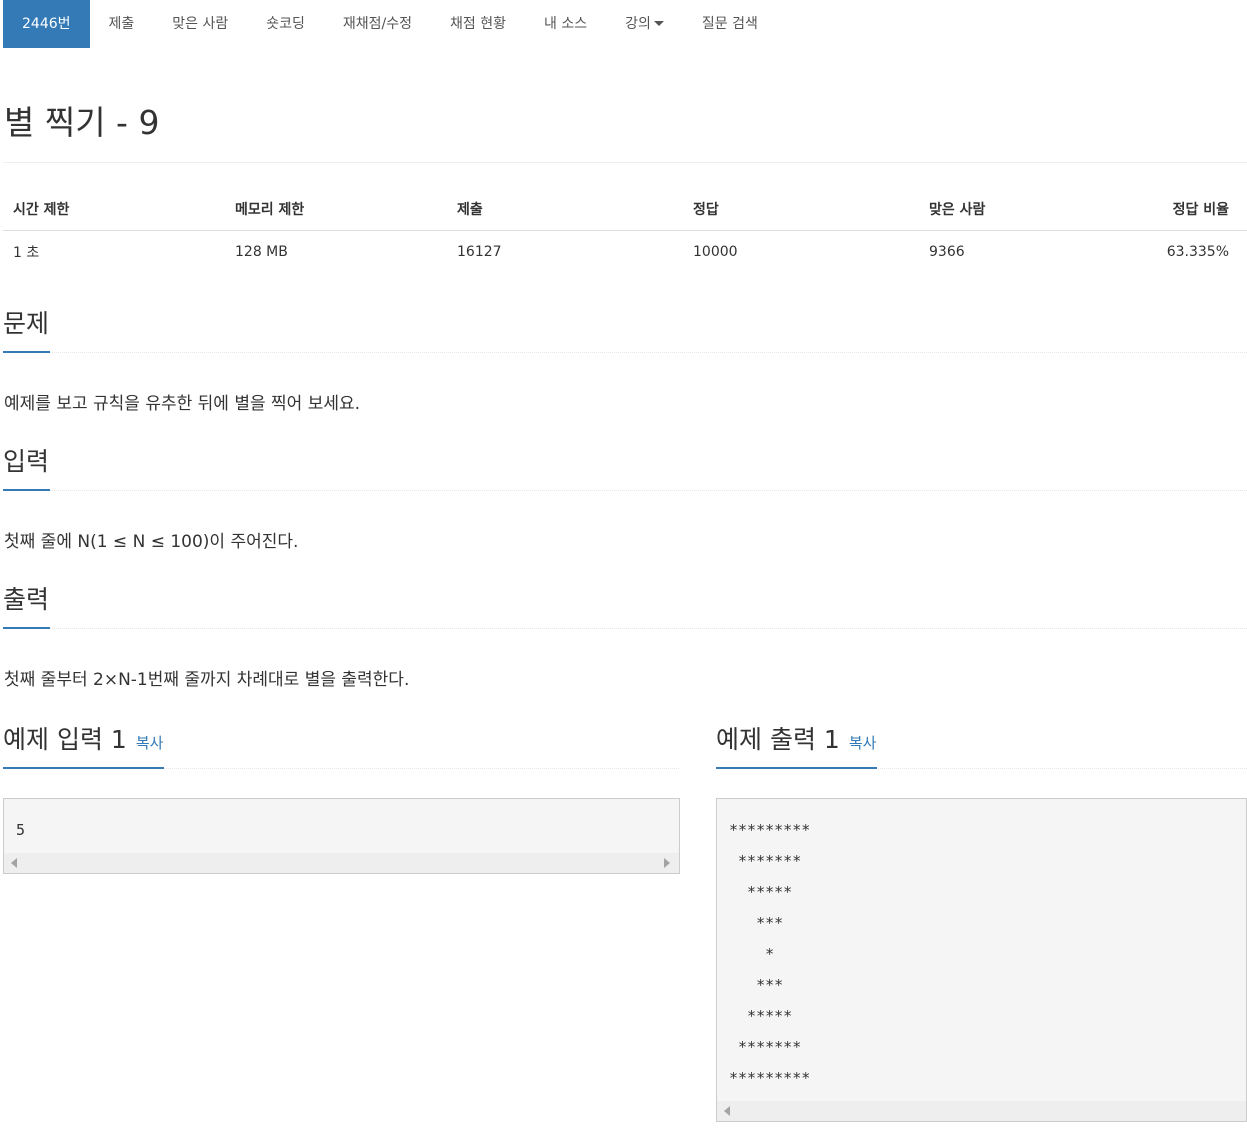 The width and height of the screenshot is (1247, 1147). I want to click on tab-my-source: 내 소스, so click(565, 24).